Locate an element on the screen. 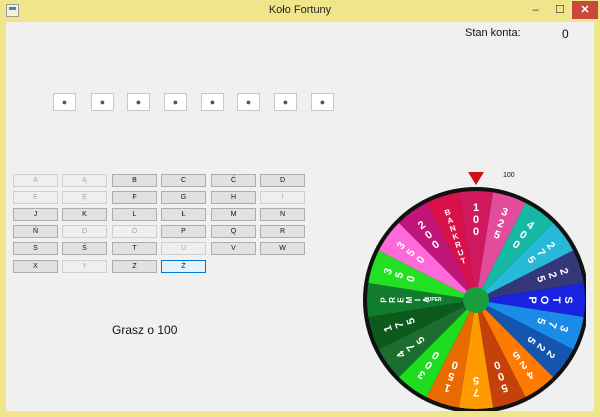  title-bar: Koło Fortuny ‒ ☐ ✕ is located at coordinates (300, 11).